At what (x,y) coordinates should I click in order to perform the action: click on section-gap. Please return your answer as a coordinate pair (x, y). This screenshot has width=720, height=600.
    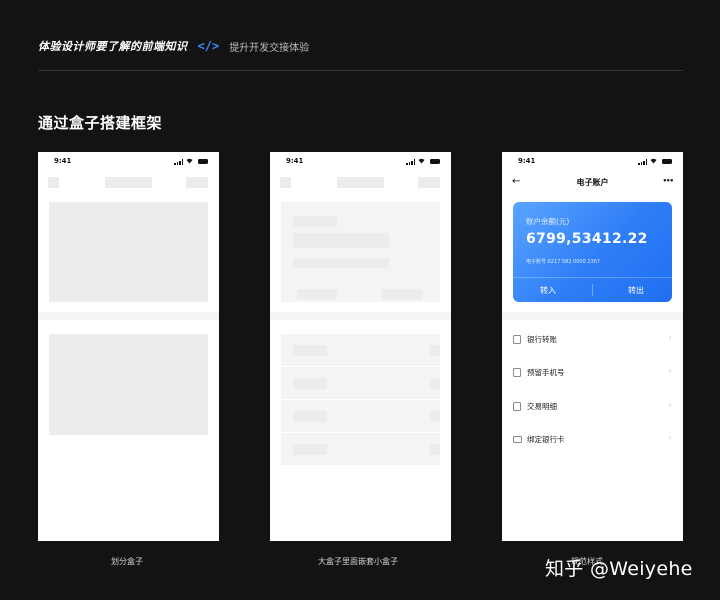
    Looking at the image, I should click on (592, 316).